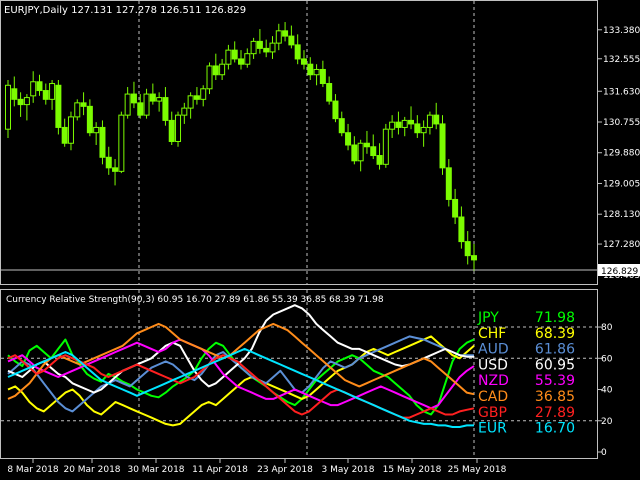 Image resolution: width=640 pixels, height=480 pixels. Describe the element at coordinates (493, 365) in the screenshot. I see `legend-currency: USD` at that location.